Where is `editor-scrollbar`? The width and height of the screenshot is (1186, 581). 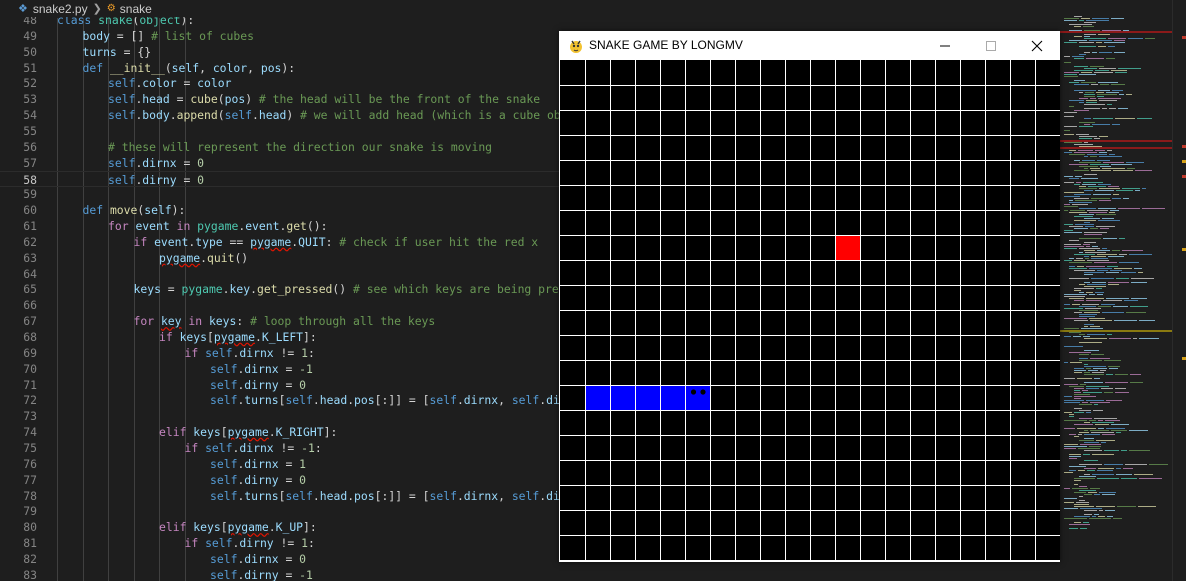 editor-scrollbar is located at coordinates (1179, 290).